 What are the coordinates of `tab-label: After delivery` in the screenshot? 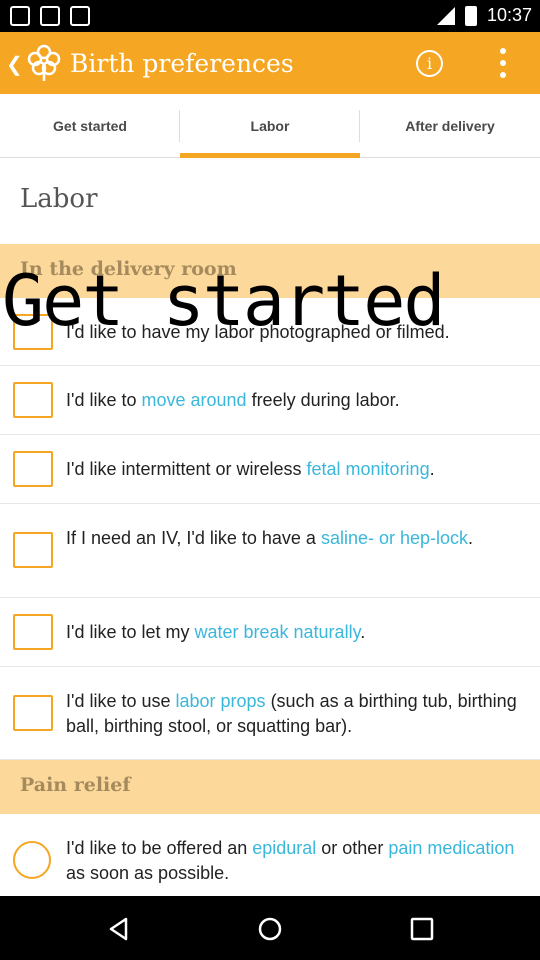 It's located at (450, 126).